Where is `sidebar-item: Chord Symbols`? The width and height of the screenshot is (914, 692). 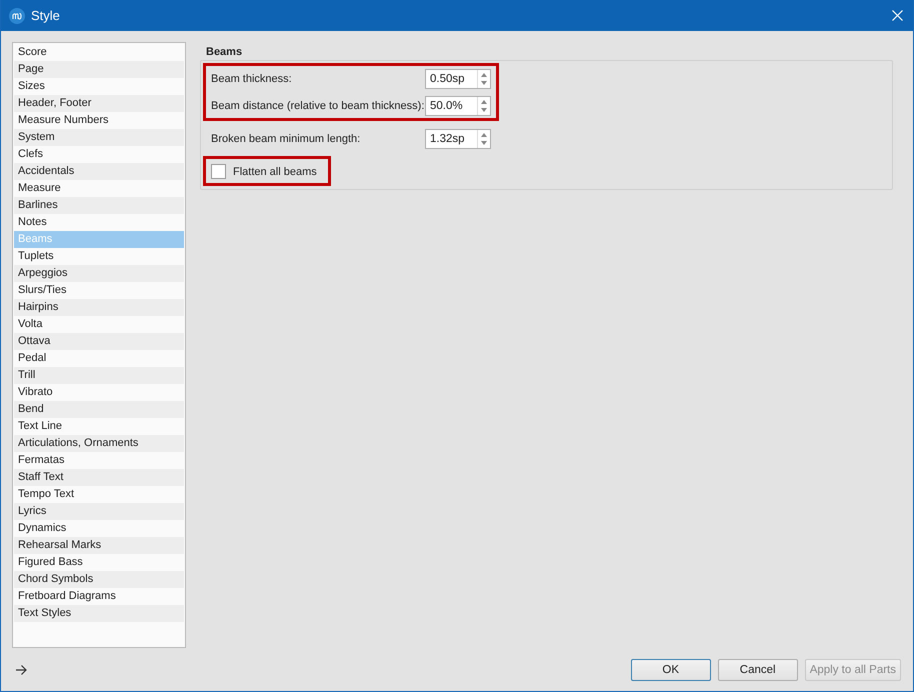 sidebar-item: Chord Symbols is located at coordinates (99, 579).